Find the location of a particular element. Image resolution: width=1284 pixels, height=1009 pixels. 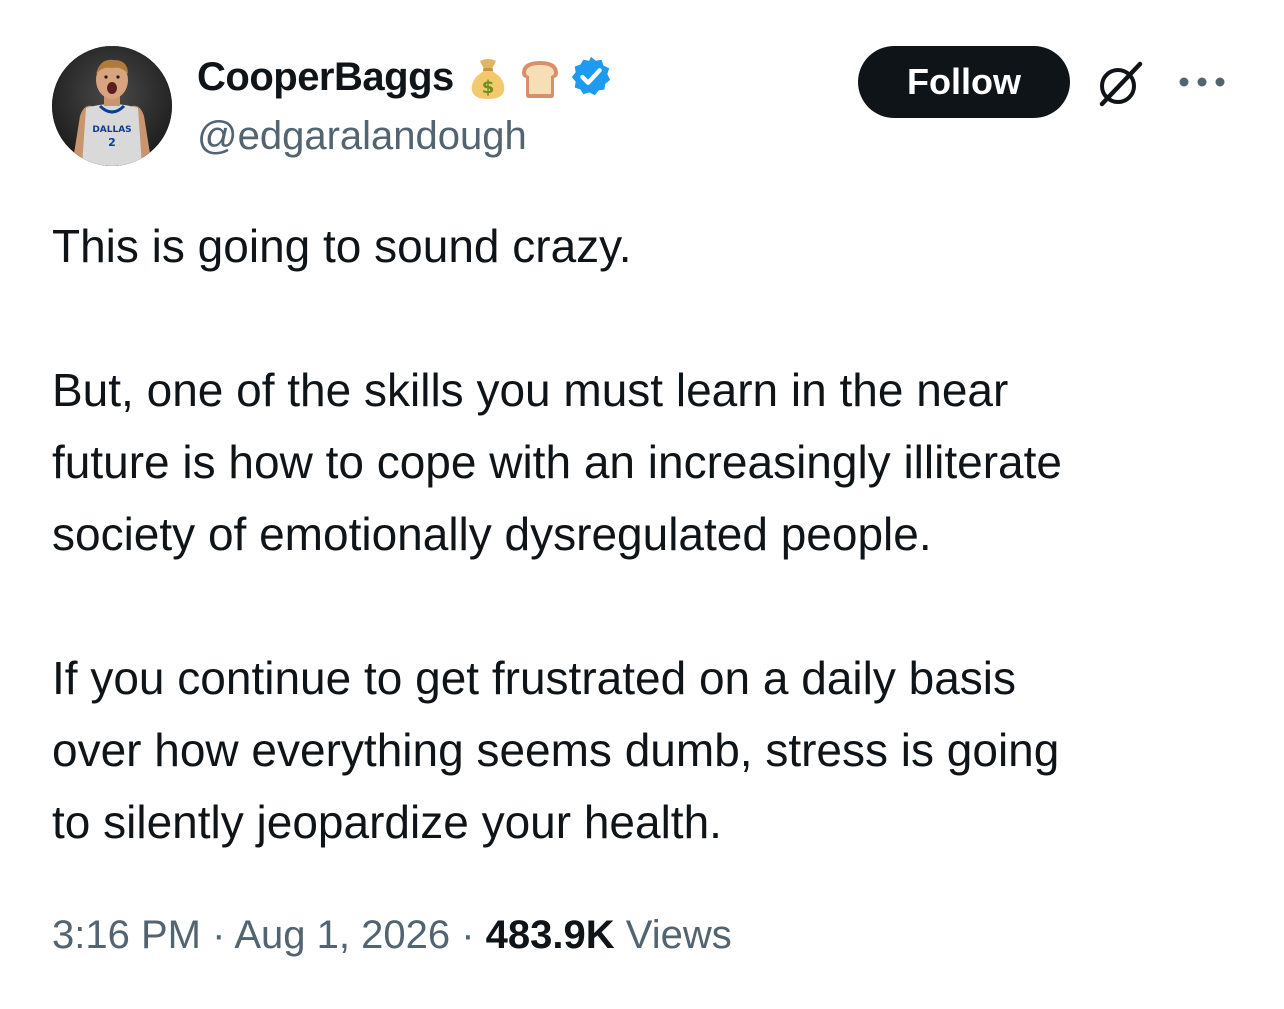

avatar-image: DALLAS 2 is located at coordinates (112, 106).